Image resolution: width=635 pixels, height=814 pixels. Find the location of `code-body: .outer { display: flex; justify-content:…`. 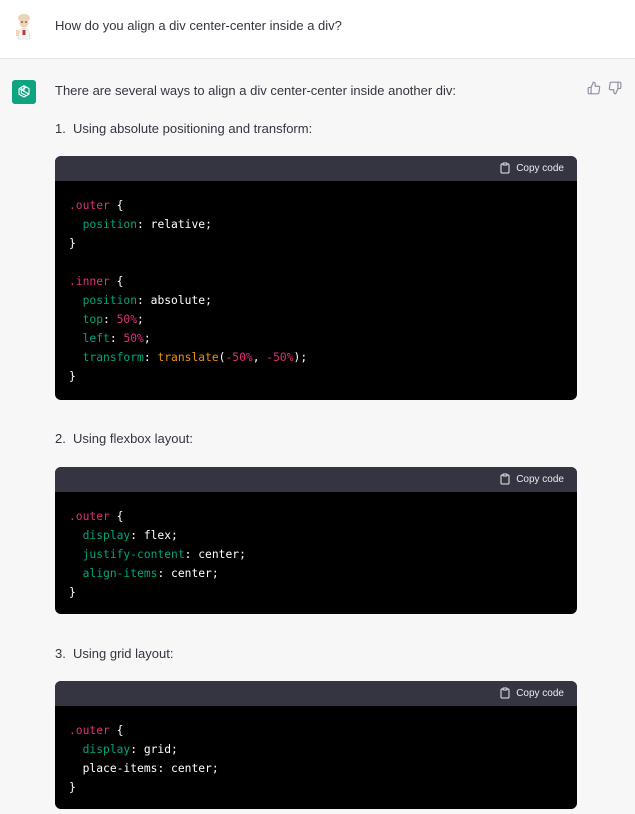

code-body: .outer { display: flex; justify-content:… is located at coordinates (316, 553).